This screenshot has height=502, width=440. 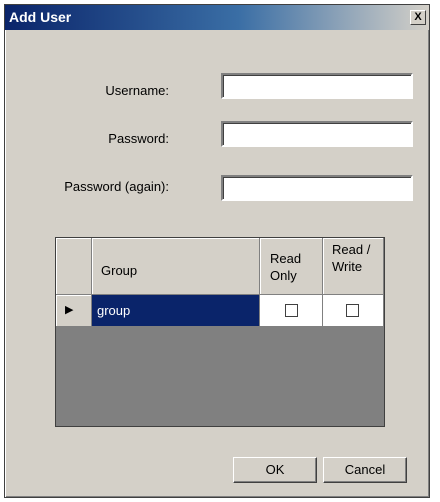 I want to click on row-selector: ▶, so click(x=74, y=311).